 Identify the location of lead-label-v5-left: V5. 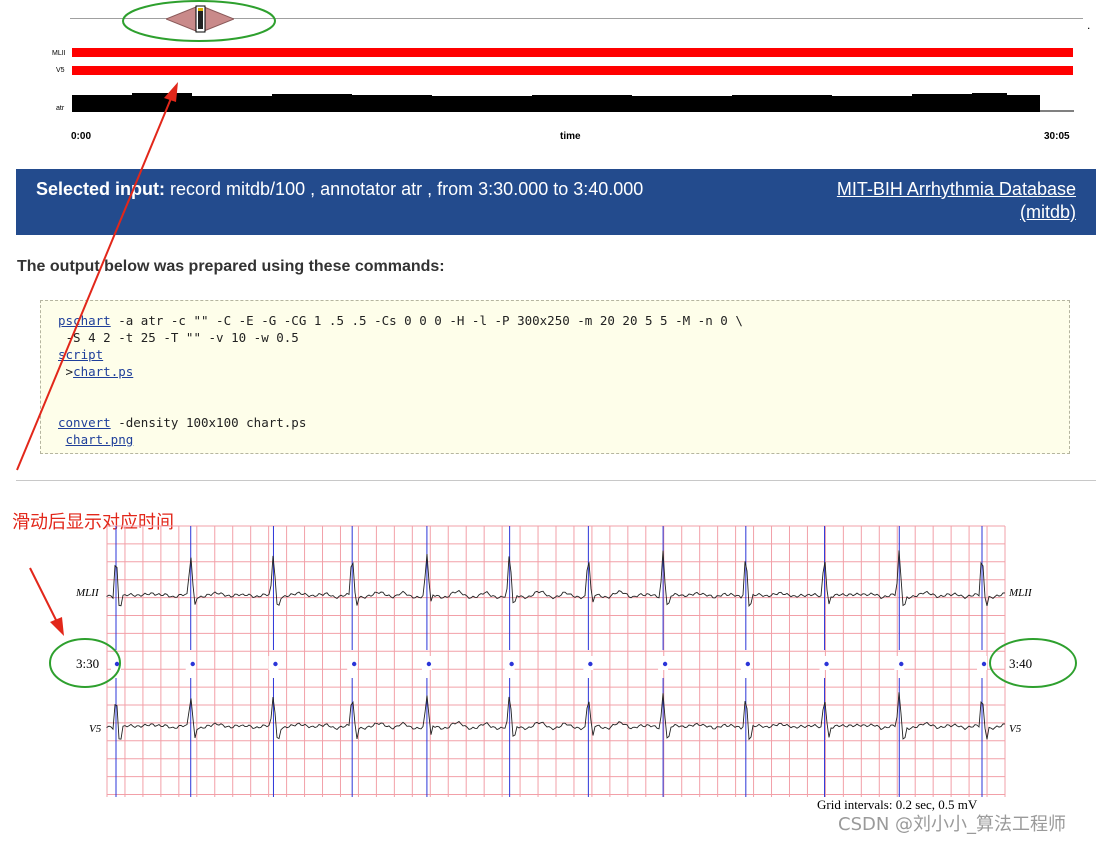
(95, 729).